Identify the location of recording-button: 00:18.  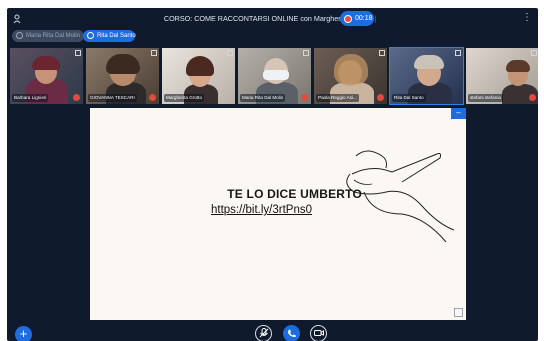
(357, 18).